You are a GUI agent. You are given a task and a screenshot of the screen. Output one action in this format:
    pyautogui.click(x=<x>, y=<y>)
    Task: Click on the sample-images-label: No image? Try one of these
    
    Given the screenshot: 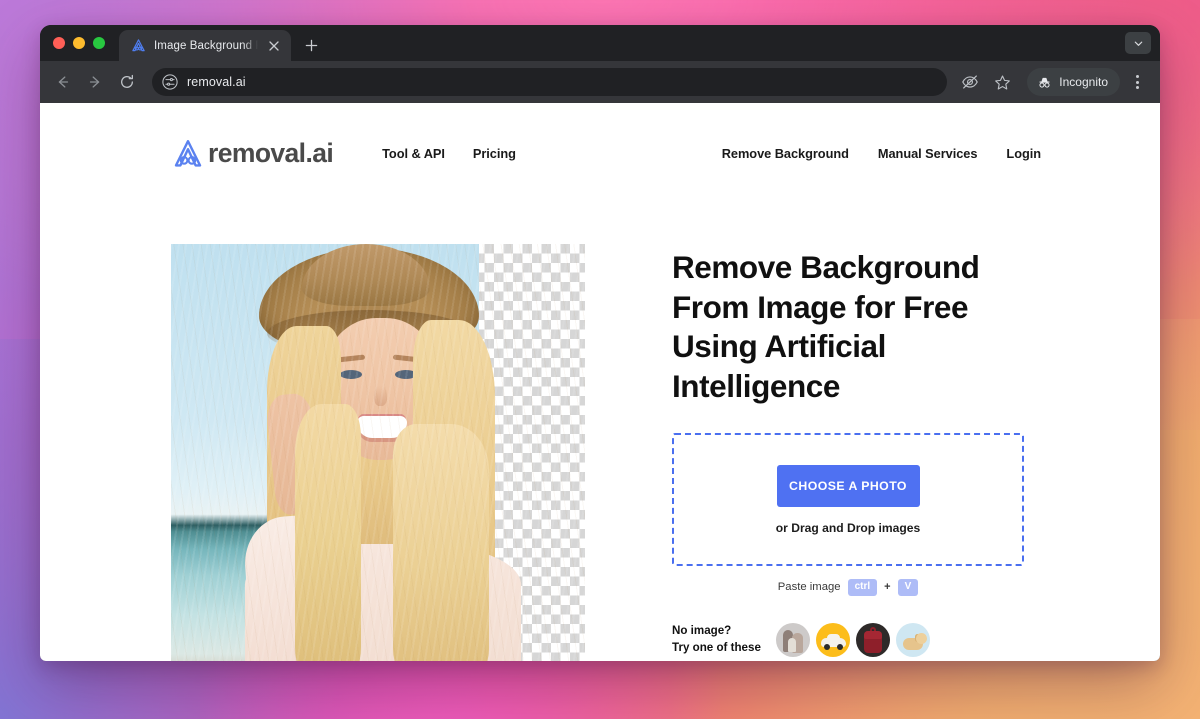 What is the action you would take?
    pyautogui.click(x=716, y=639)
    